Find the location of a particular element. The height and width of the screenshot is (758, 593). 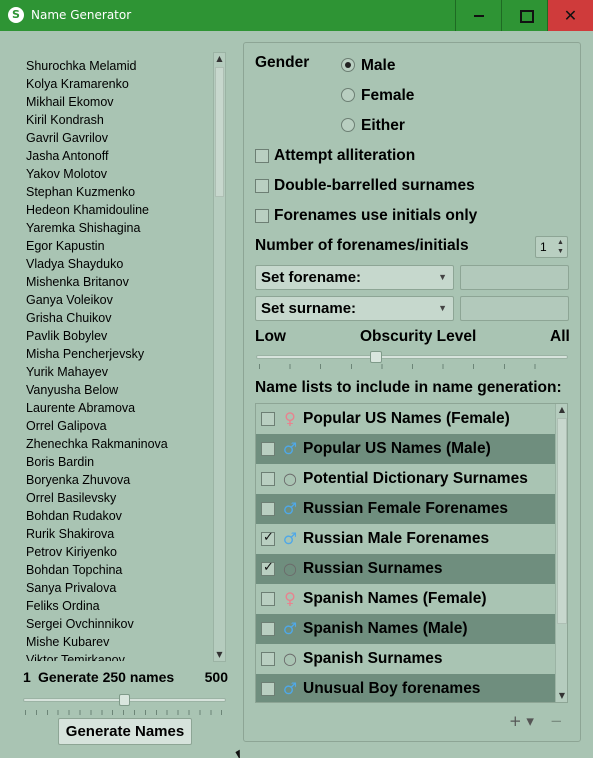

name-list-item: Hedeon Khamidouline is located at coordinates (120, 210).